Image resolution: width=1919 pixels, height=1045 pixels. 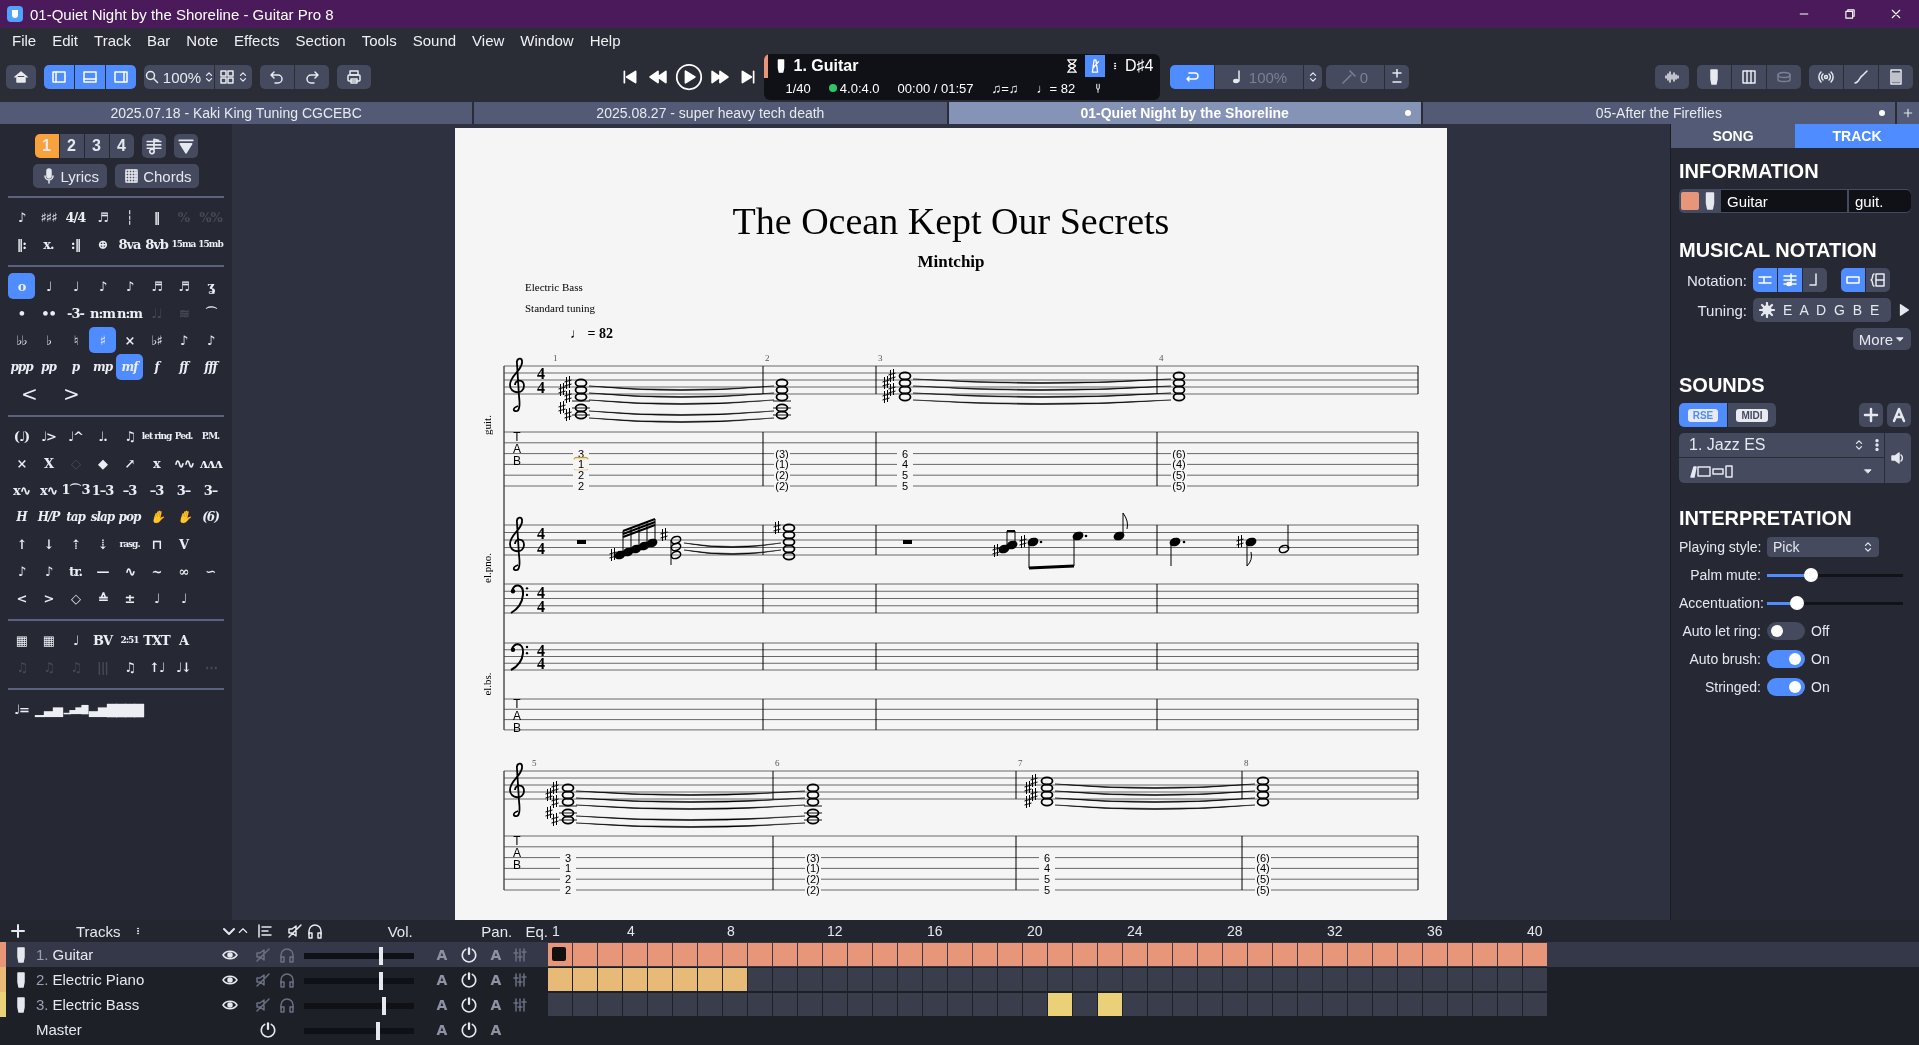 I want to click on palette-tool: ⇣, so click(x=102, y=544).